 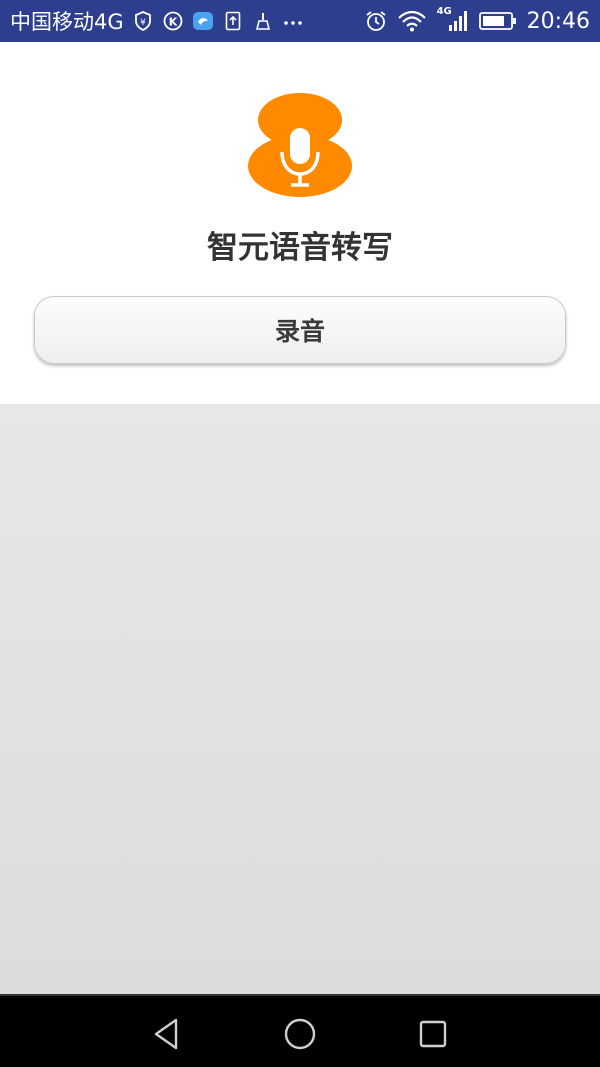 What do you see at coordinates (67, 22) in the screenshot?
I see `carrier-name: 中国移动4G` at bounding box center [67, 22].